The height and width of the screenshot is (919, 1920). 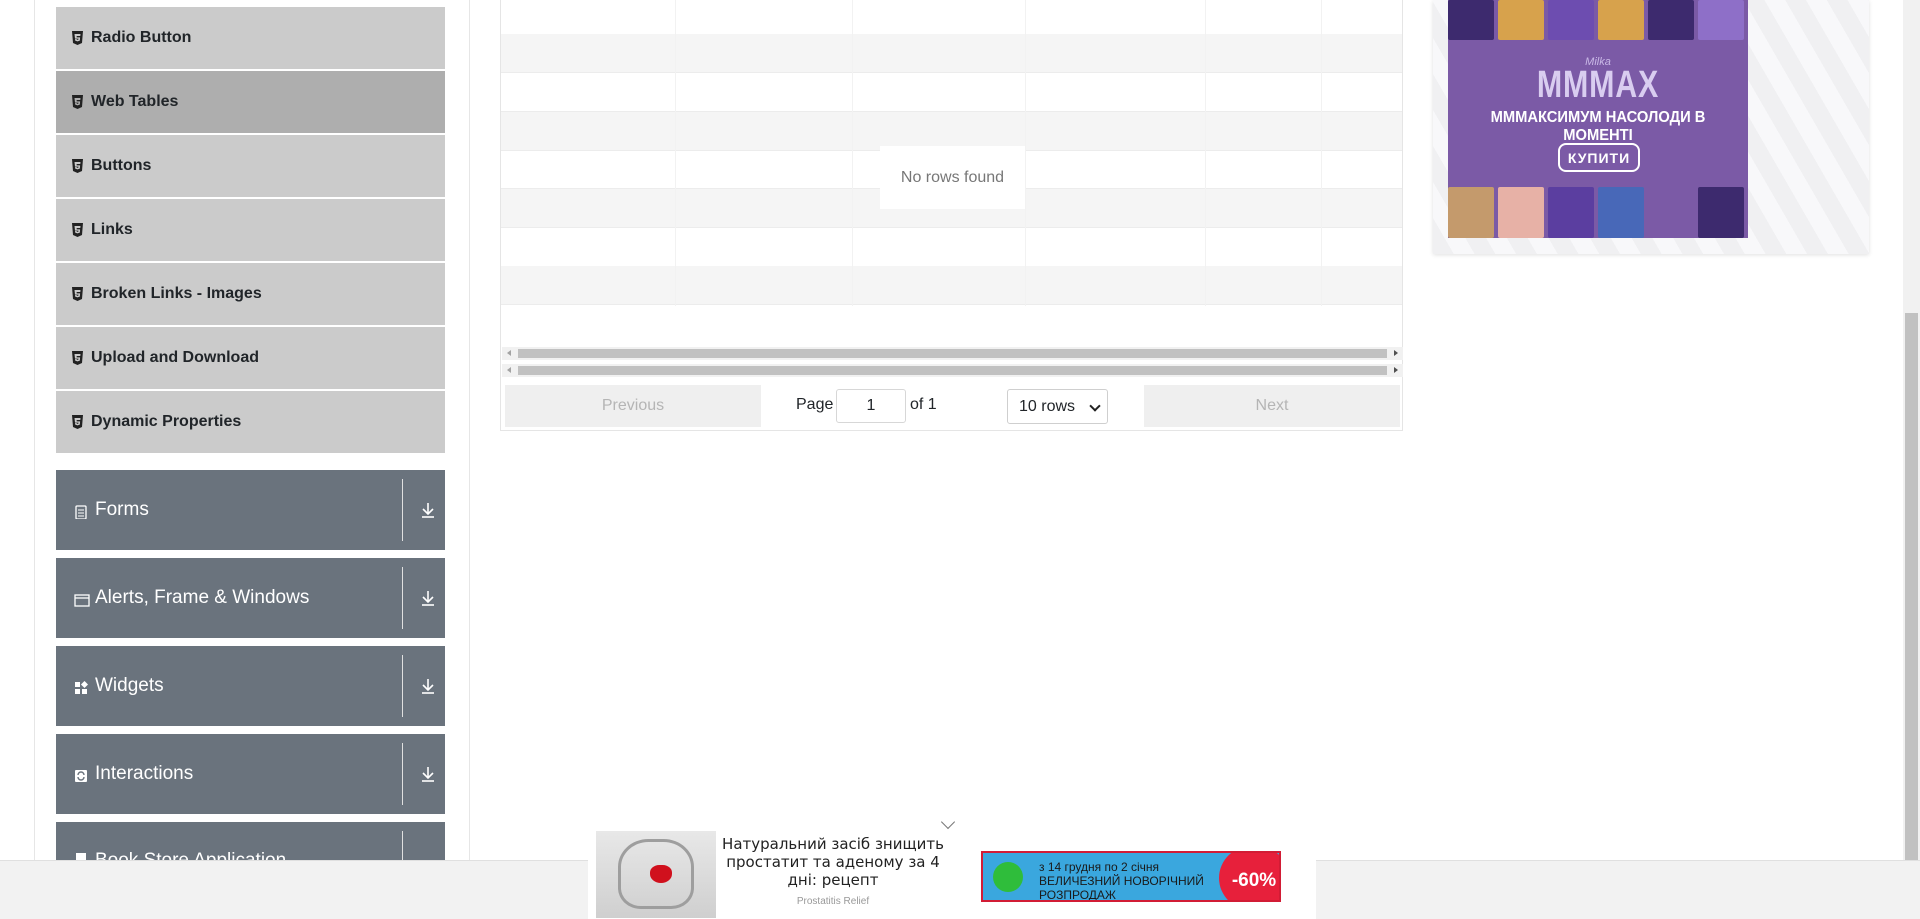 I want to click on group-header-forms: Forms, so click(x=250, y=510).